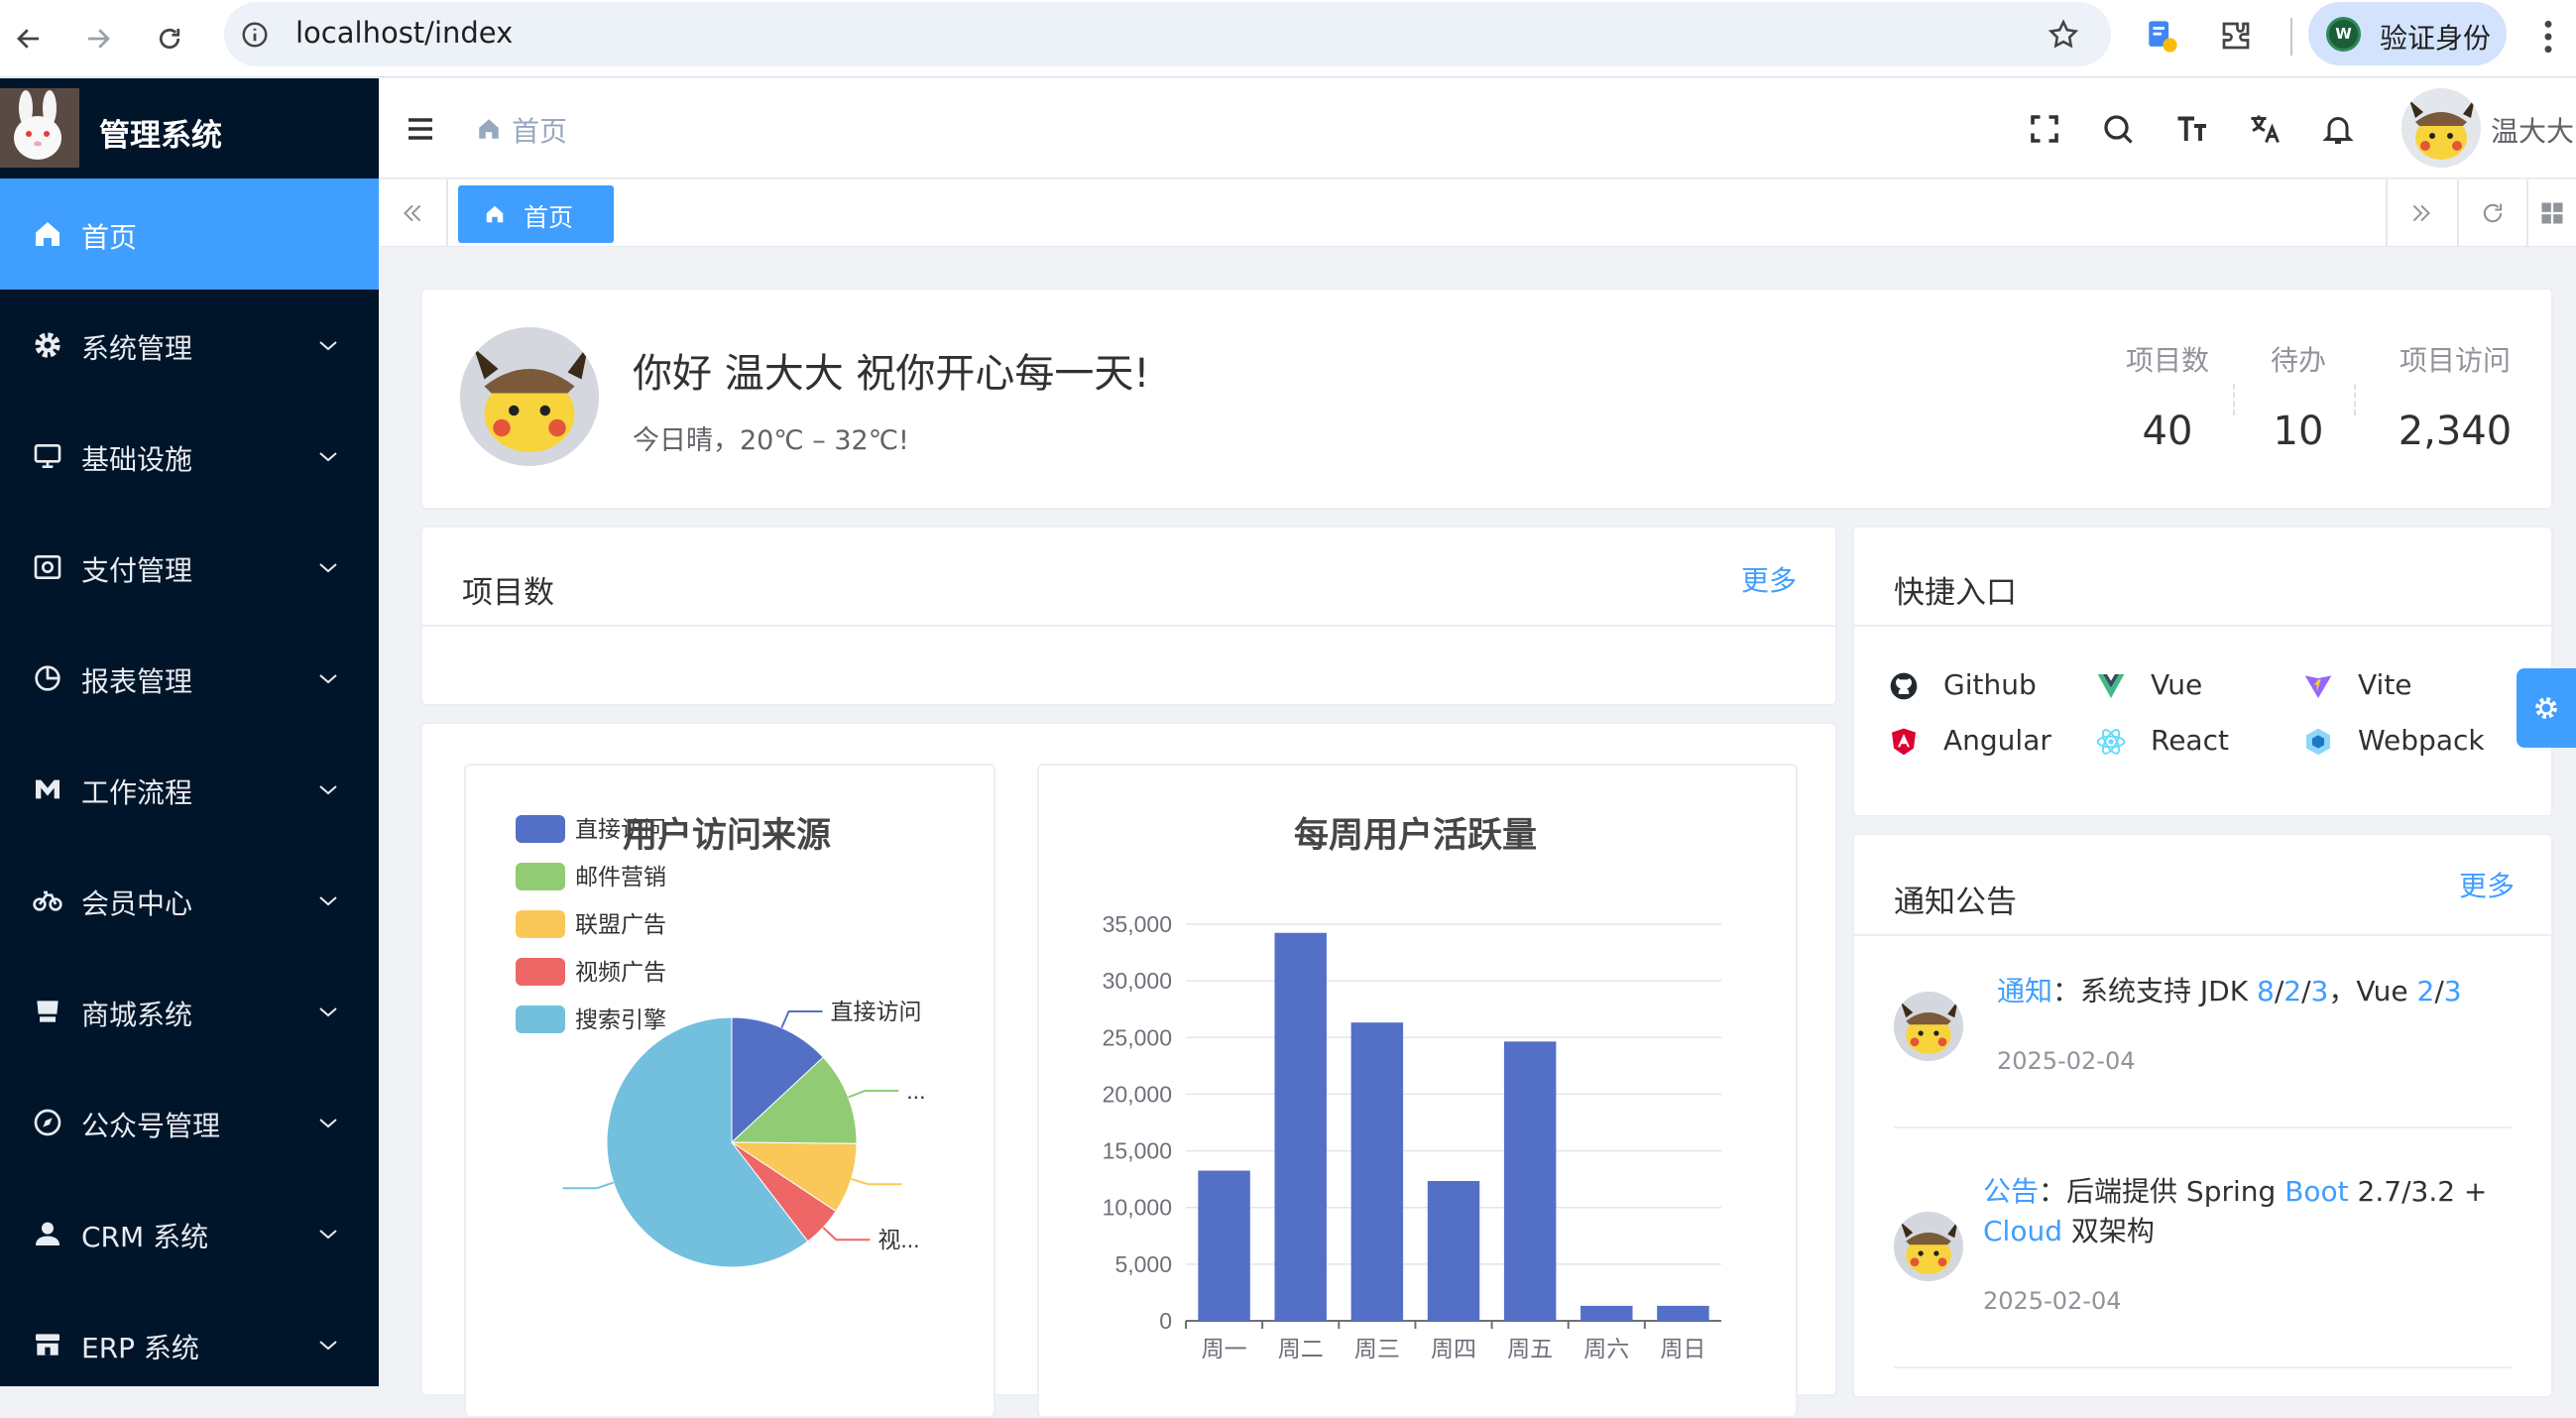  Describe the element at coordinates (2167, 432) in the screenshot. I see `stat-value: 40` at that location.